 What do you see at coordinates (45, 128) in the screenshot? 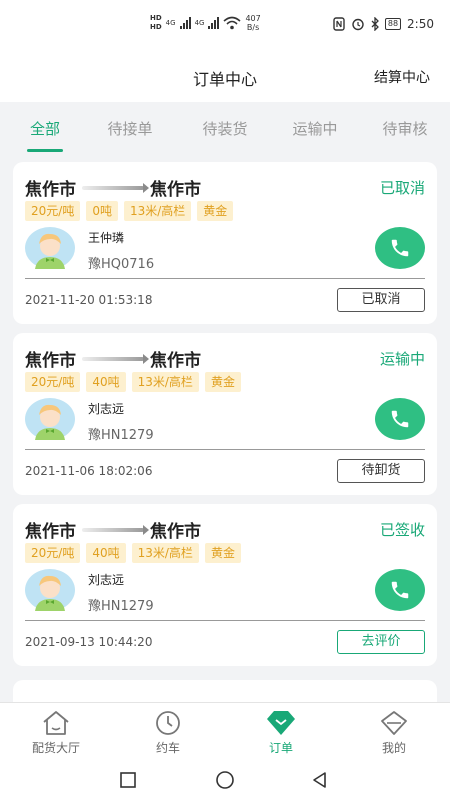
I see `tab-all: 全部` at bounding box center [45, 128].